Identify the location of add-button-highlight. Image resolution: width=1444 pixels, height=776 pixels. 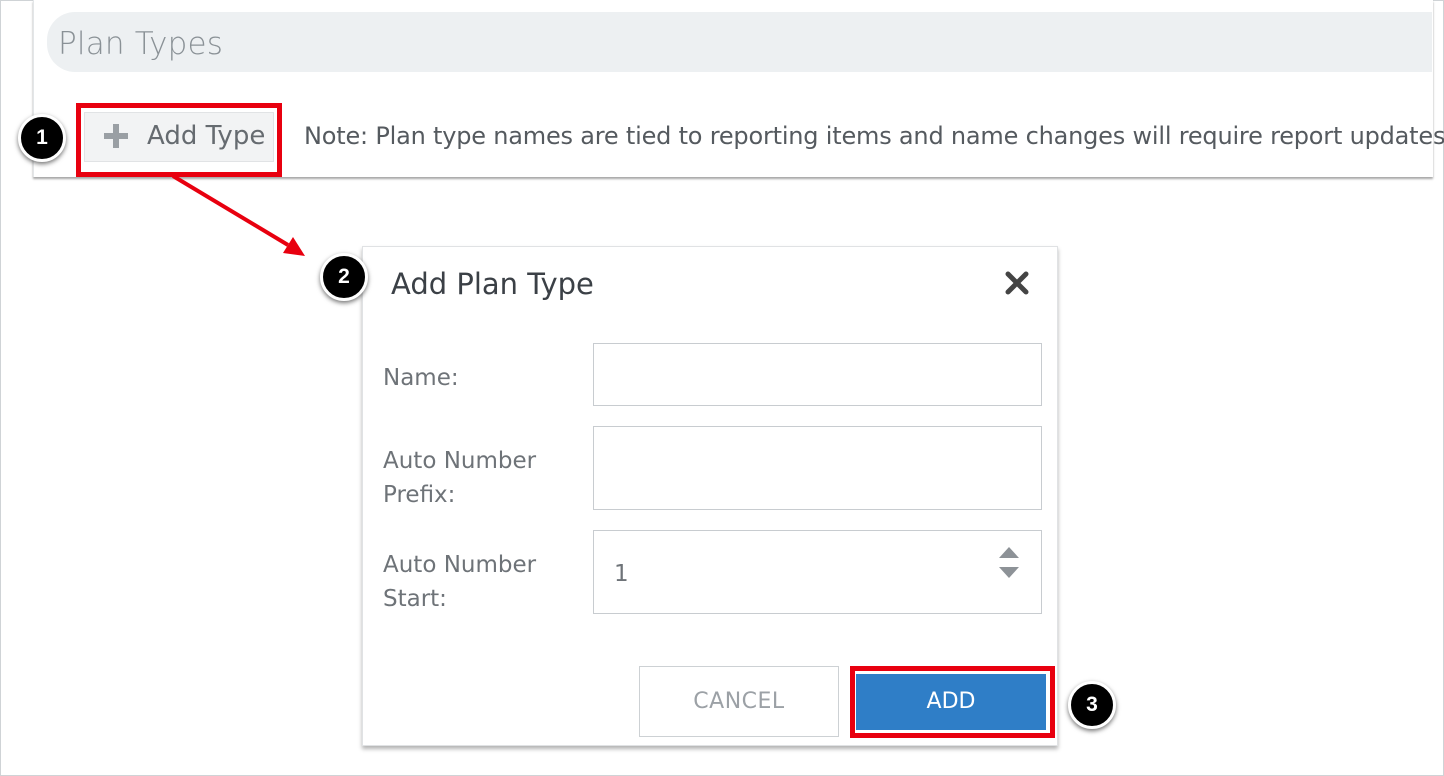
(952, 702).